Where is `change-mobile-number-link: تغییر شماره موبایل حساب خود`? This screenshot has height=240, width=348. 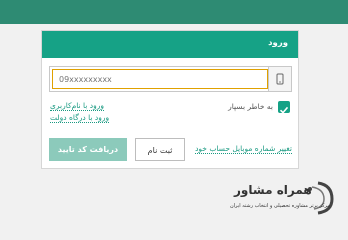
change-mobile-number-link: تغییر شماره موبایل حساب خود is located at coordinates (243, 149).